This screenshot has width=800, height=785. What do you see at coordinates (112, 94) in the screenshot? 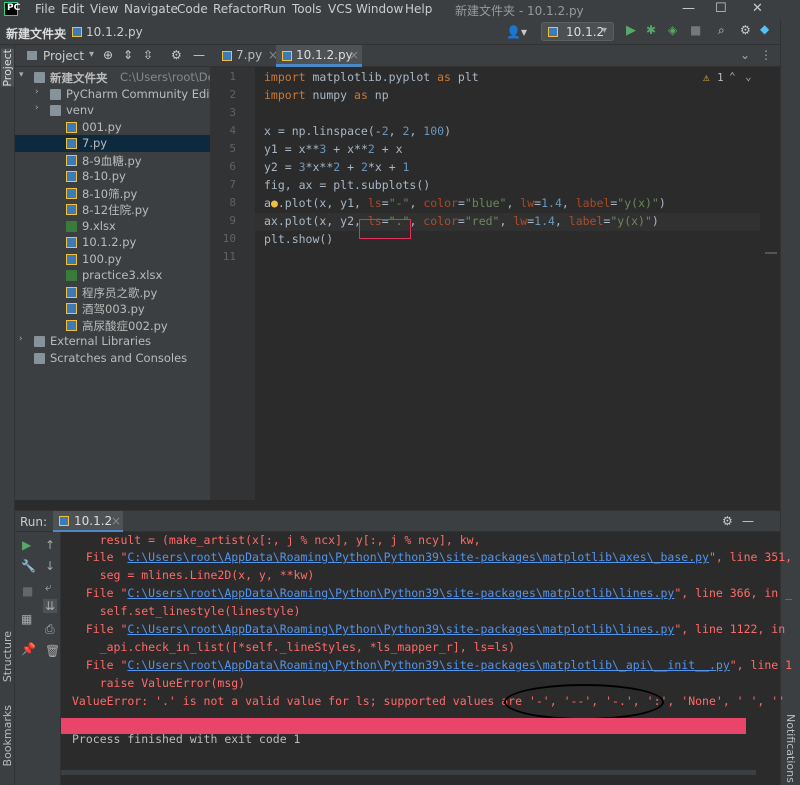
I see `tree-item: › PyCharm Community Edition 2` at bounding box center [112, 94].